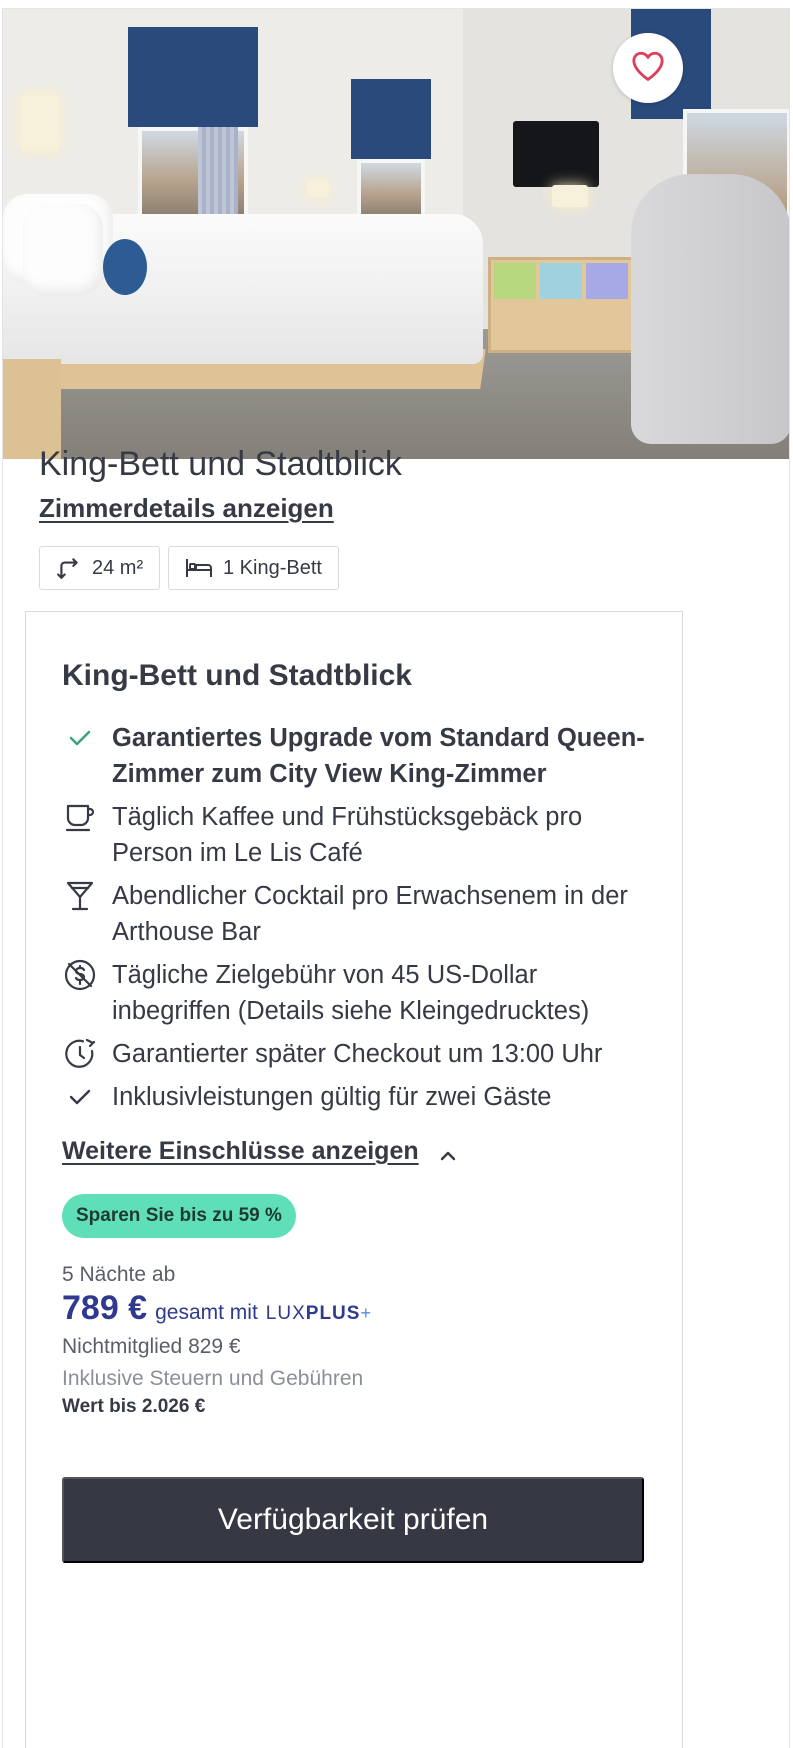 The height and width of the screenshot is (1748, 793). Describe the element at coordinates (80, 1054) in the screenshot. I see `late-checkout-clock-icon` at that location.